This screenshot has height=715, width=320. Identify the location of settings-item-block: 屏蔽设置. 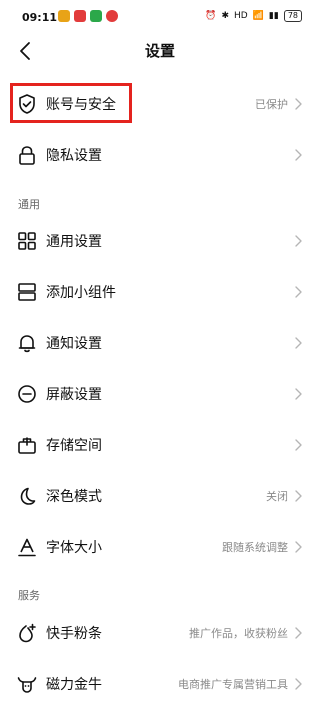
(160, 394).